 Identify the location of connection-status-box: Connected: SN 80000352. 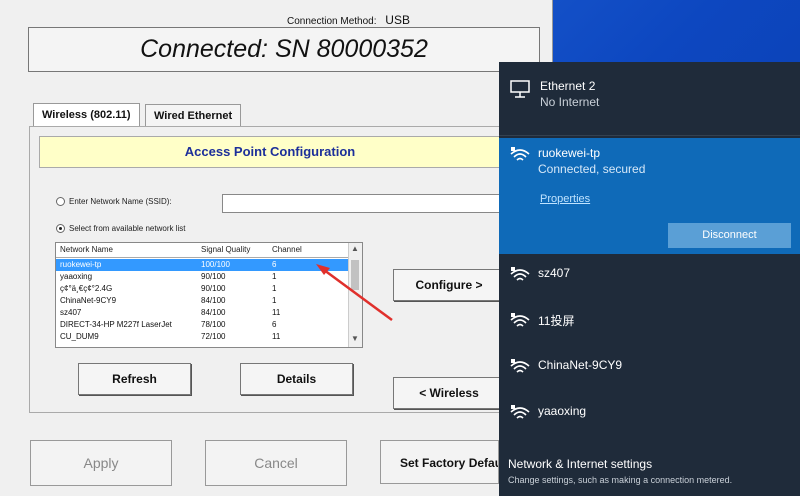
(284, 49).